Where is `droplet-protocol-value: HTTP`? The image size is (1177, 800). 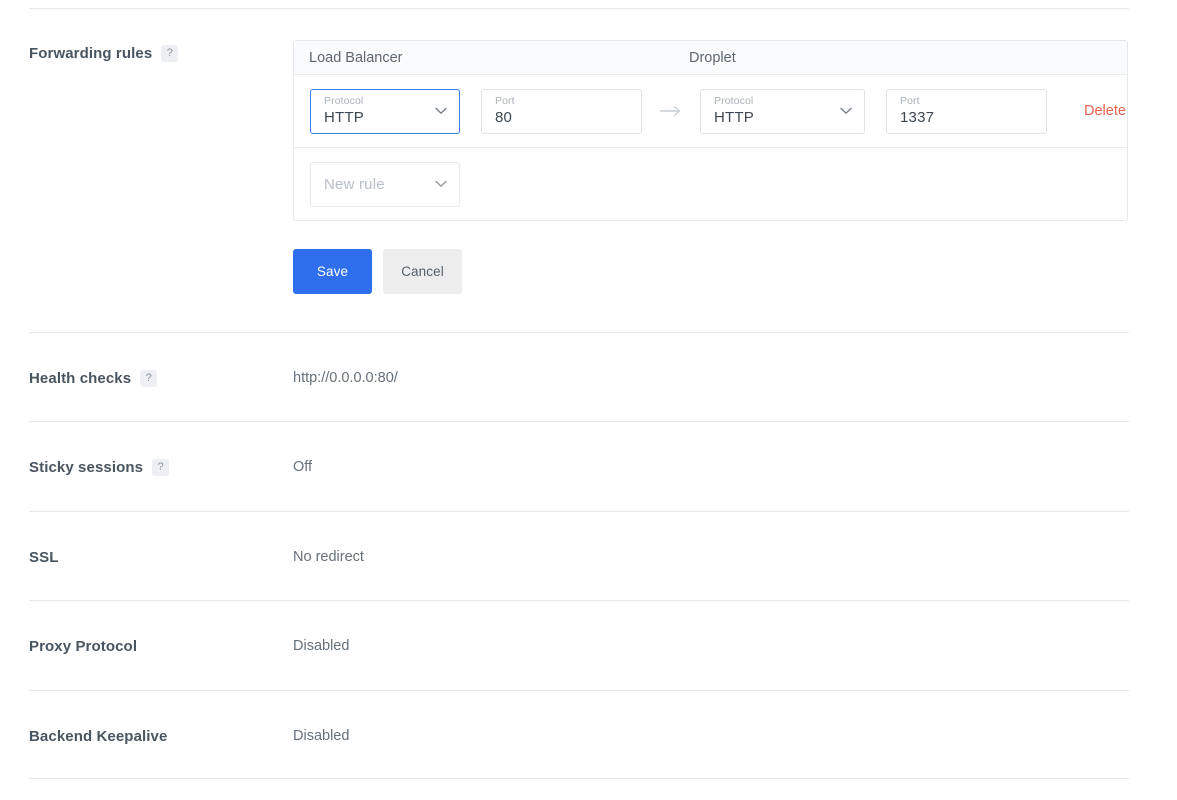 droplet-protocol-value: HTTP is located at coordinates (734, 117).